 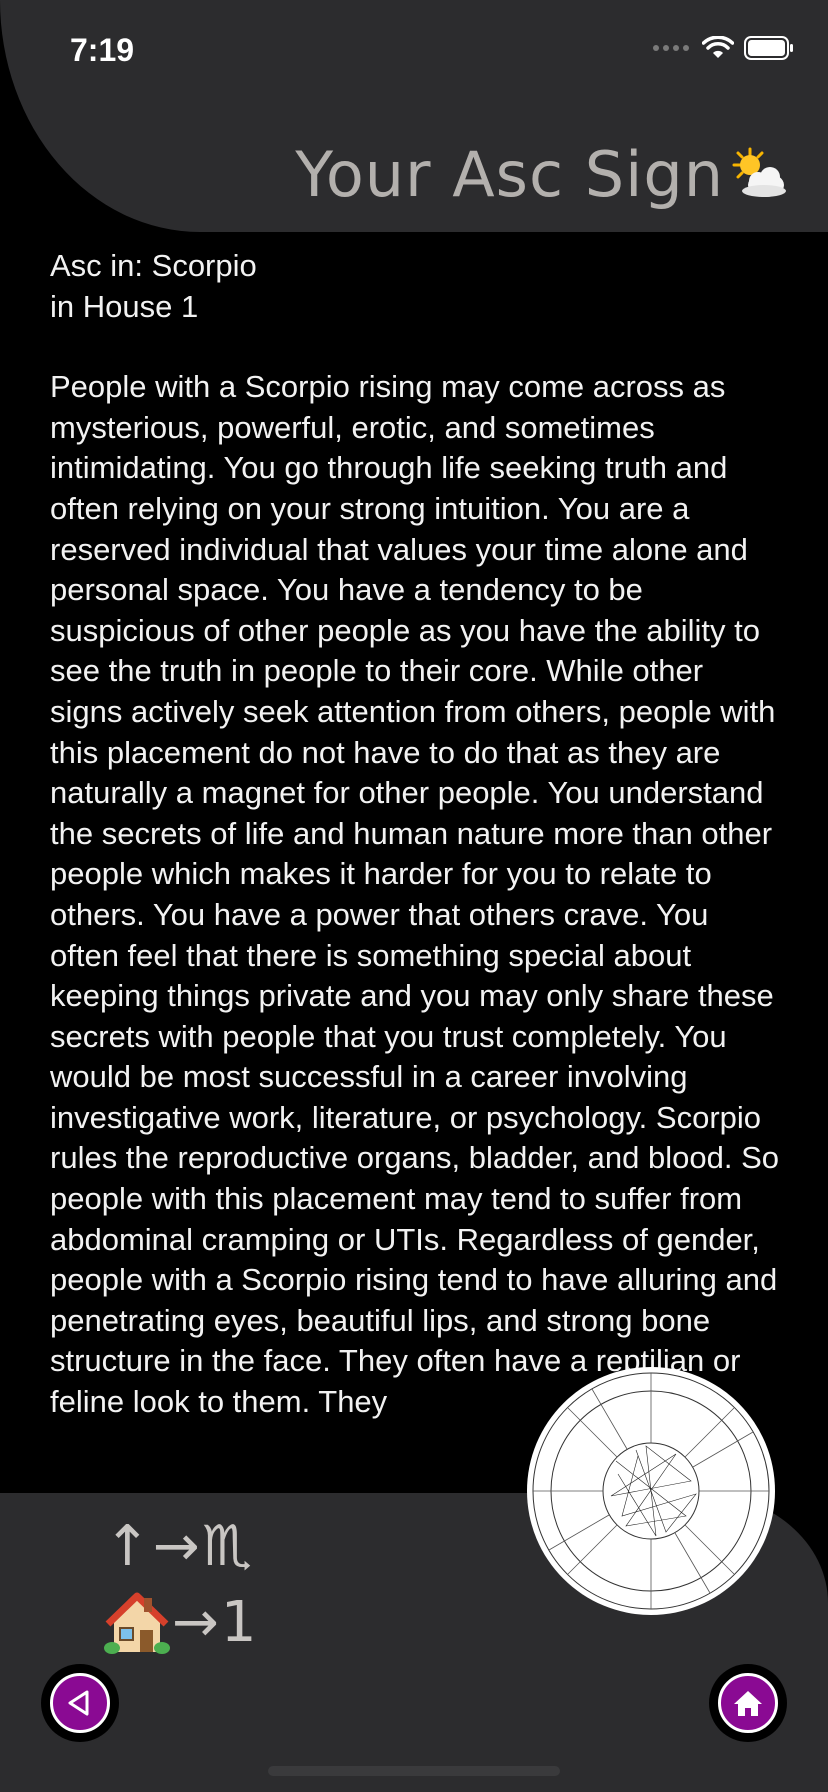 What do you see at coordinates (414, 116) in the screenshot?
I see `header: 7:19 Your Asc Sign` at bounding box center [414, 116].